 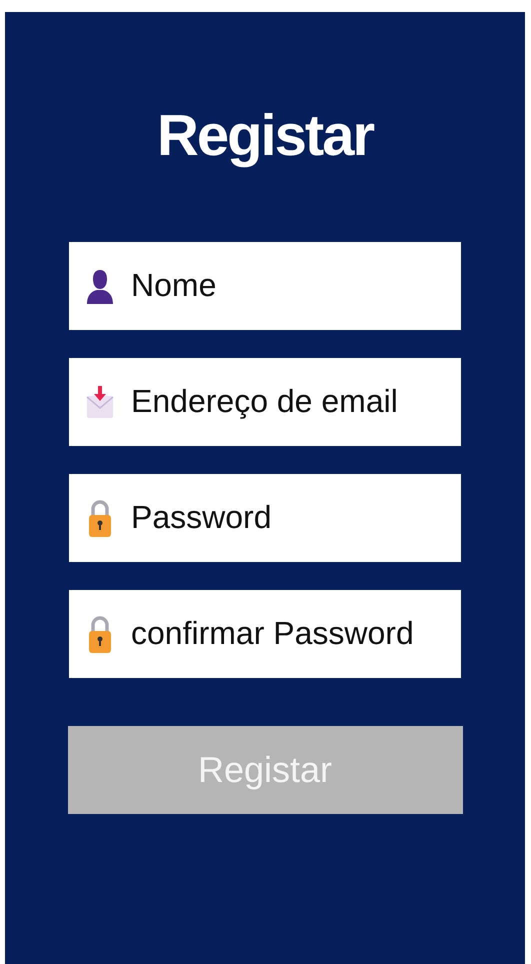 What do you see at coordinates (265, 286) in the screenshot?
I see `input-field: Nome` at bounding box center [265, 286].